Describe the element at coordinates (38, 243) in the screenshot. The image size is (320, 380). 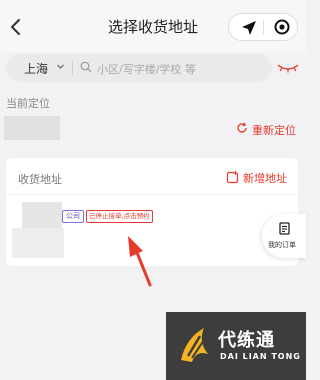
I see `address-detail-blurred` at that location.